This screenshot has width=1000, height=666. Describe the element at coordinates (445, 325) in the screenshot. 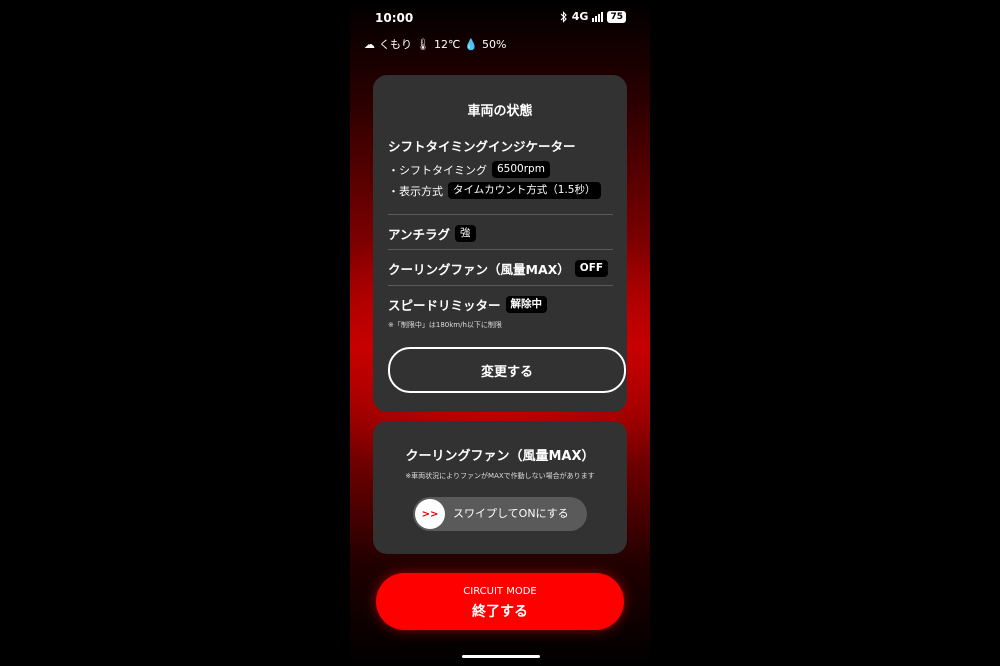

I see `speed-limiter-note: ※「制限中」は180km/h以下に制限` at that location.